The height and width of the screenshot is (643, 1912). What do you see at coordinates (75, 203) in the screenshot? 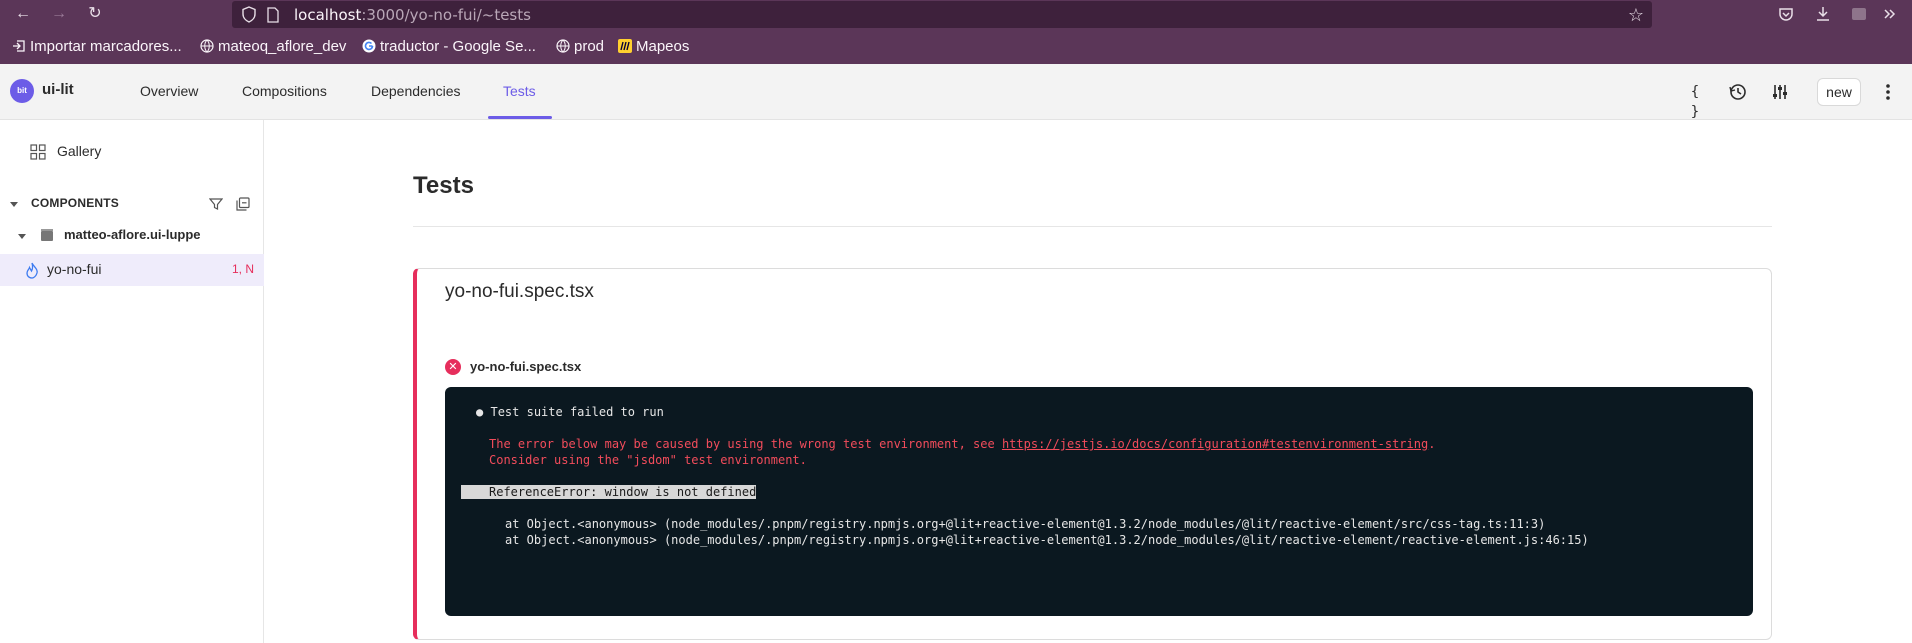
I see `components-title: COMPONENTS` at bounding box center [75, 203].